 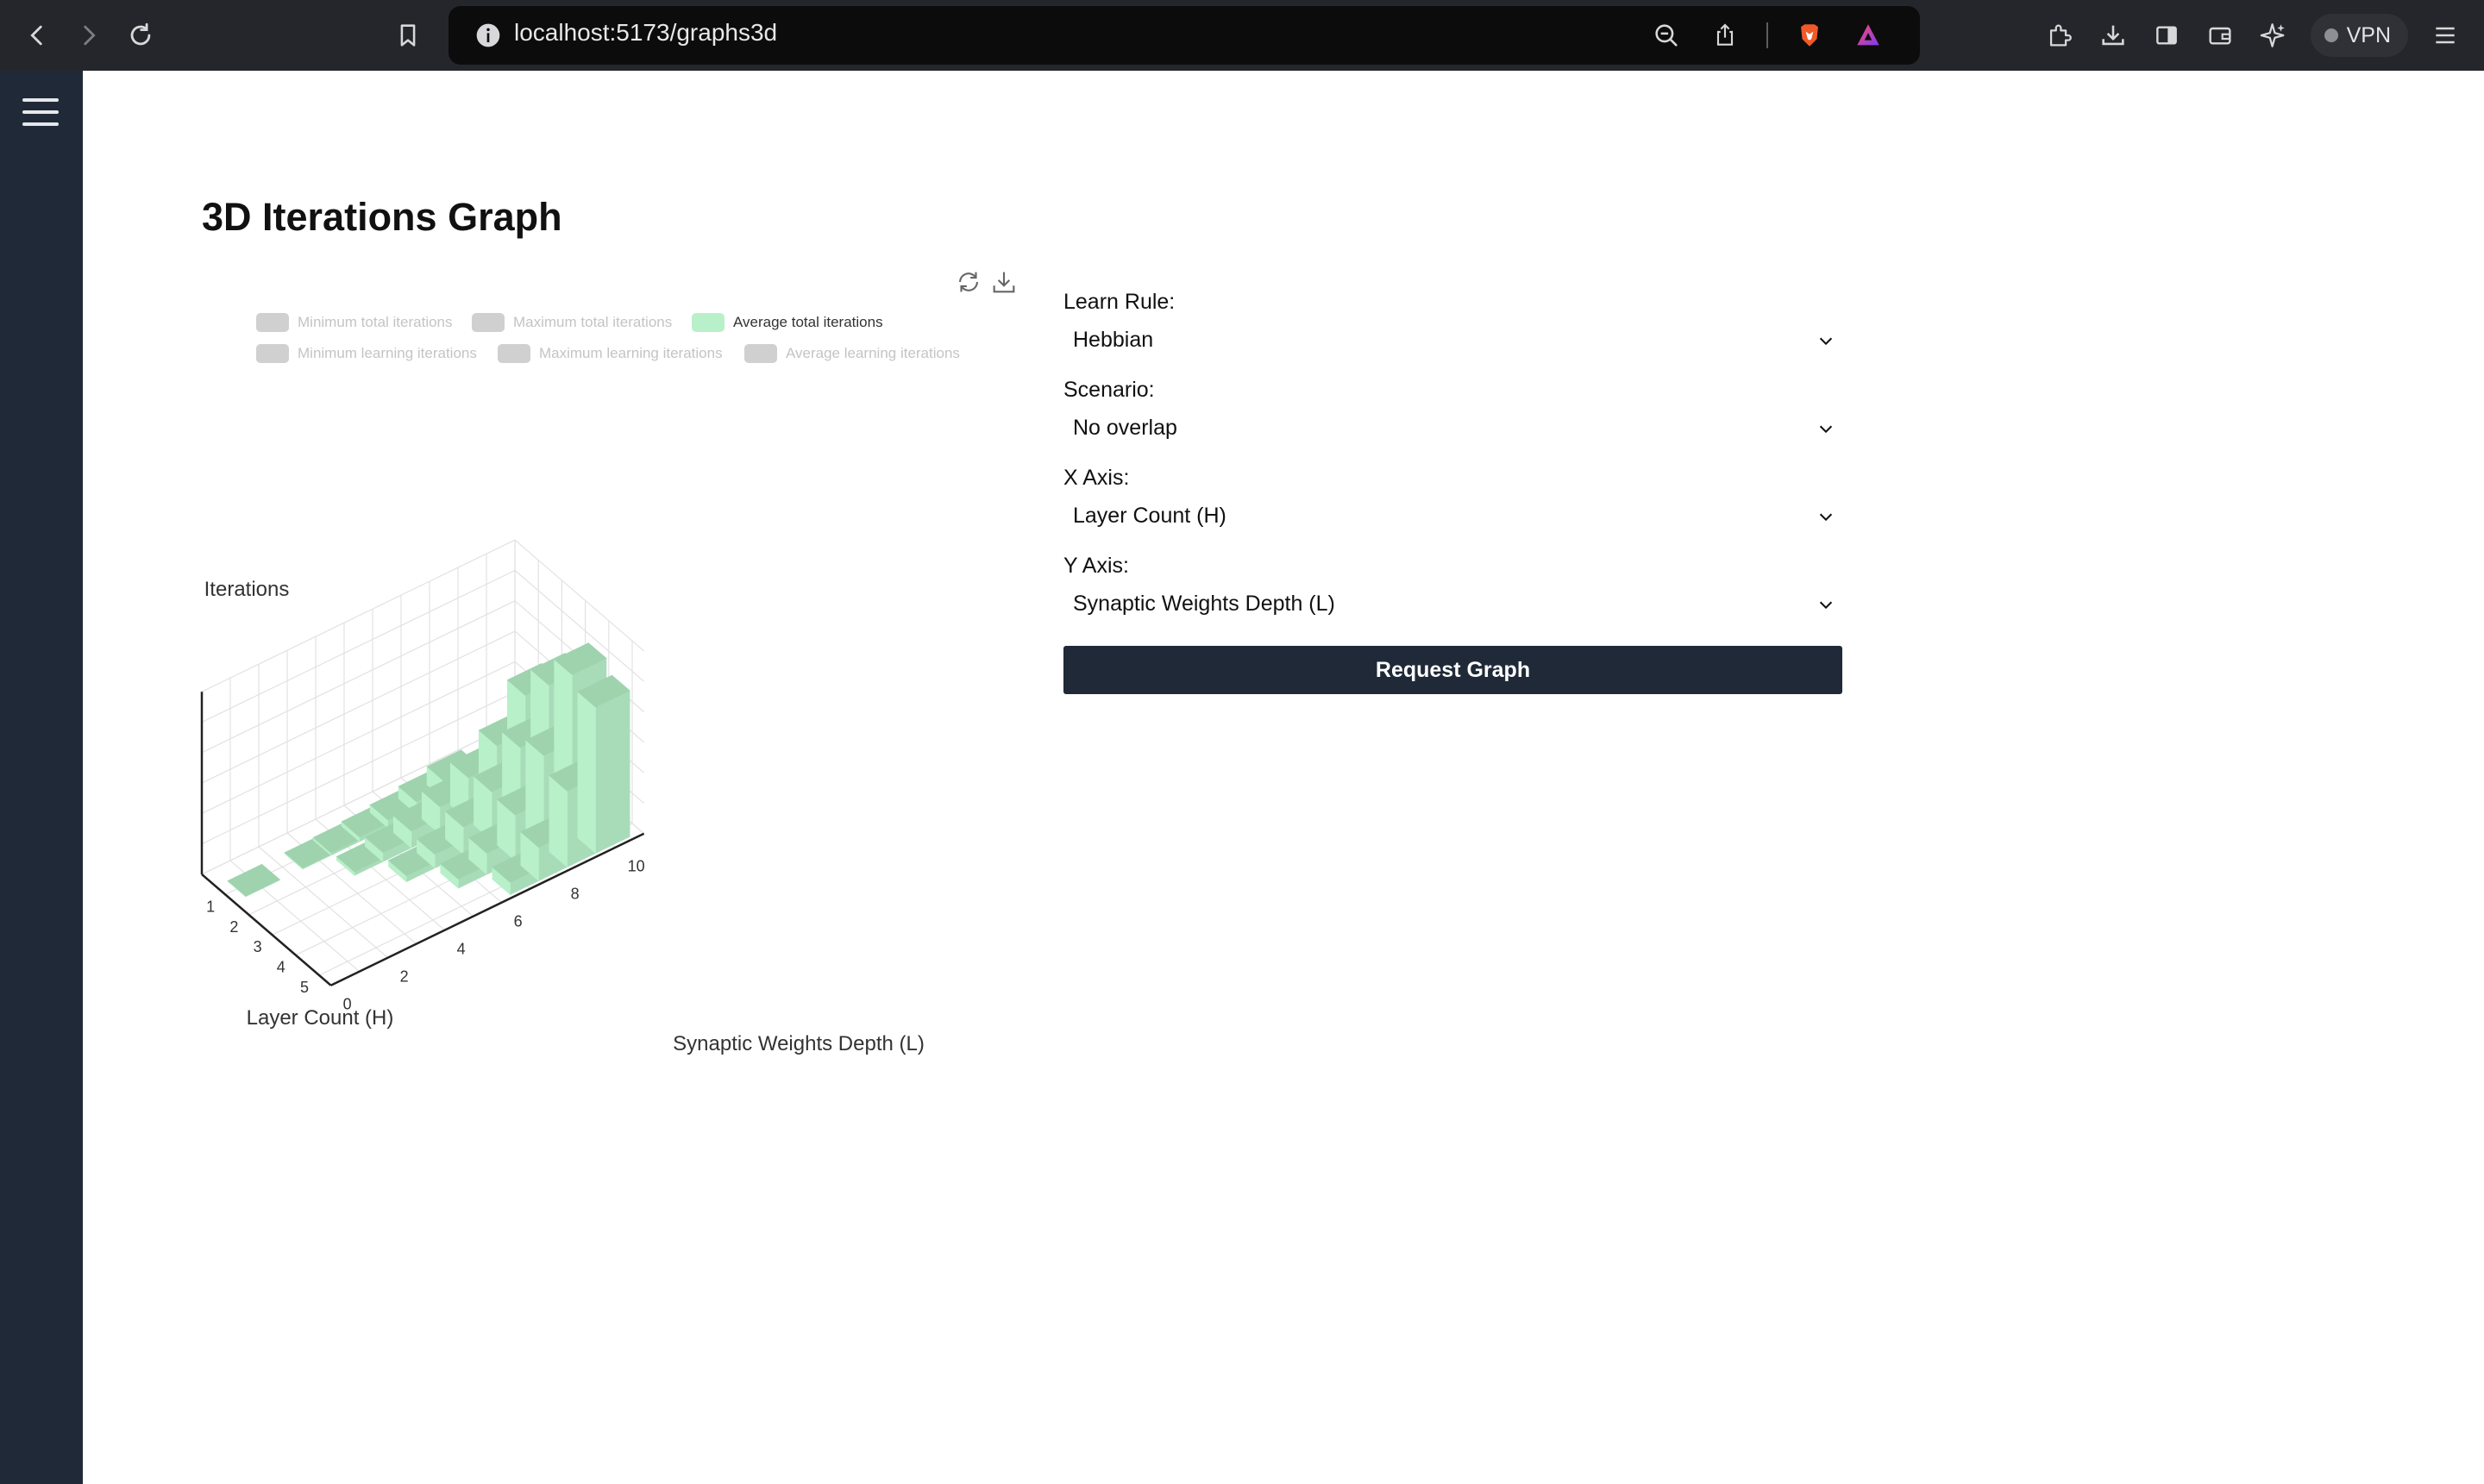 What do you see at coordinates (388, 353) in the screenshot?
I see `legend-label: Minimum learning iterations` at bounding box center [388, 353].